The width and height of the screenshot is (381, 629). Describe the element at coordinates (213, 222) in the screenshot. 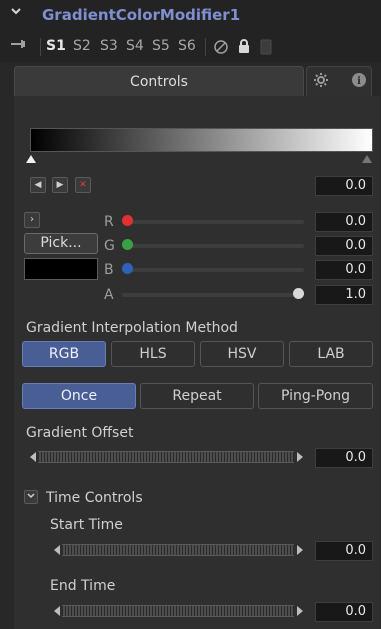

I see `channel-r-slider` at that location.